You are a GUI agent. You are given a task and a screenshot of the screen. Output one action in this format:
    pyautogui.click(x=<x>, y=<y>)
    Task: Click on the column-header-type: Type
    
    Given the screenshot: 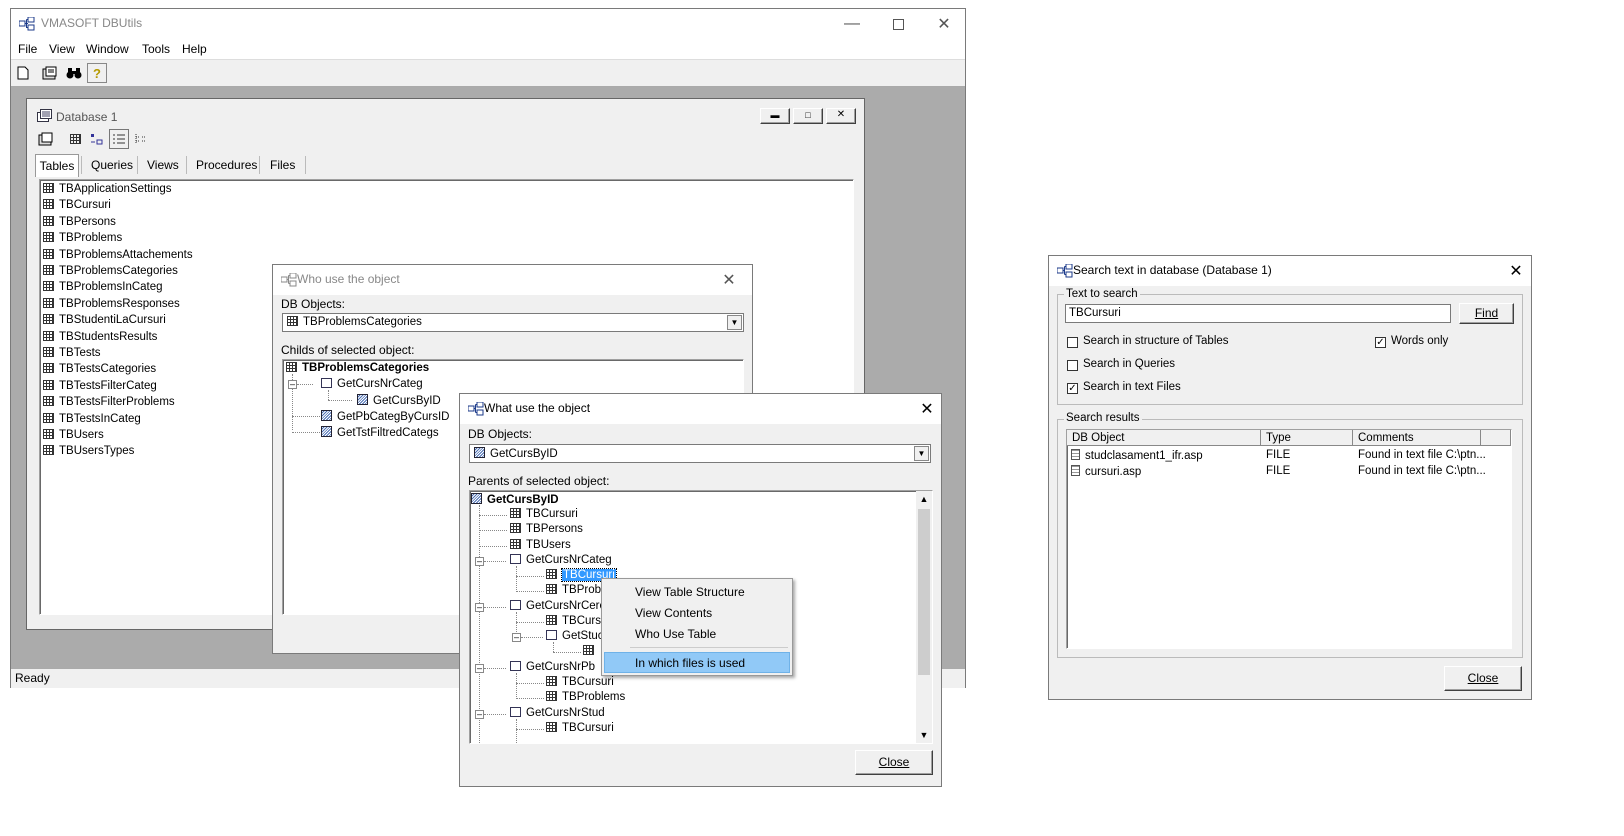 What is the action you would take?
    pyautogui.click(x=1307, y=438)
    